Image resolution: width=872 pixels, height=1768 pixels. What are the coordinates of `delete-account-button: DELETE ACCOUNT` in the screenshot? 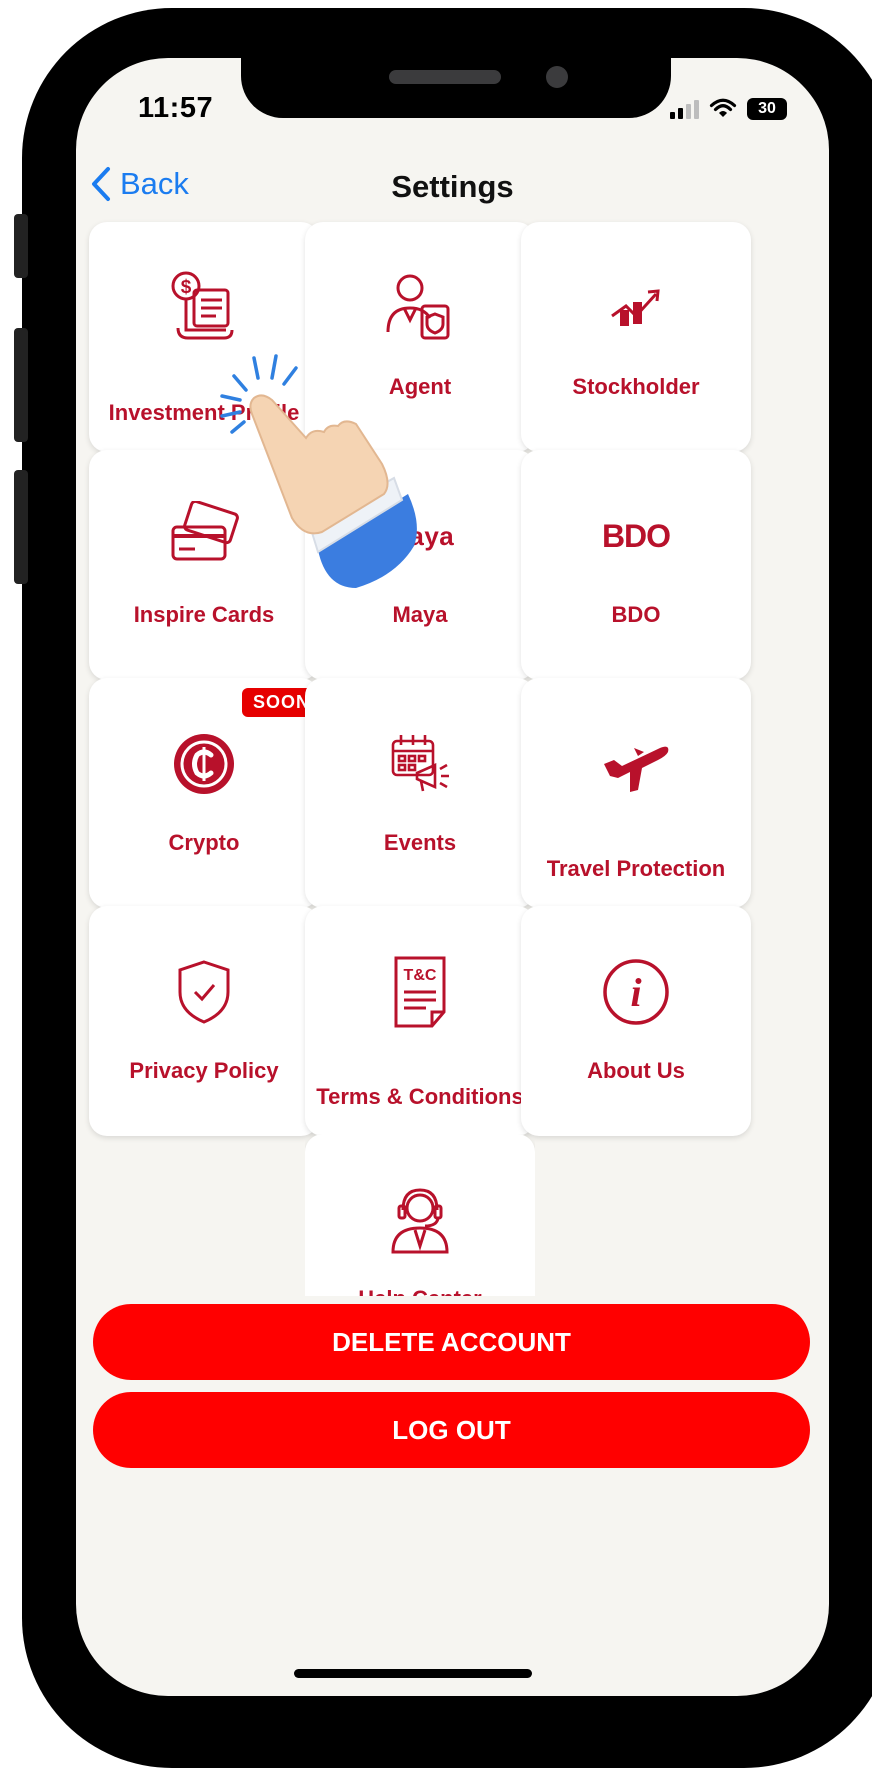 It's located at (451, 1342).